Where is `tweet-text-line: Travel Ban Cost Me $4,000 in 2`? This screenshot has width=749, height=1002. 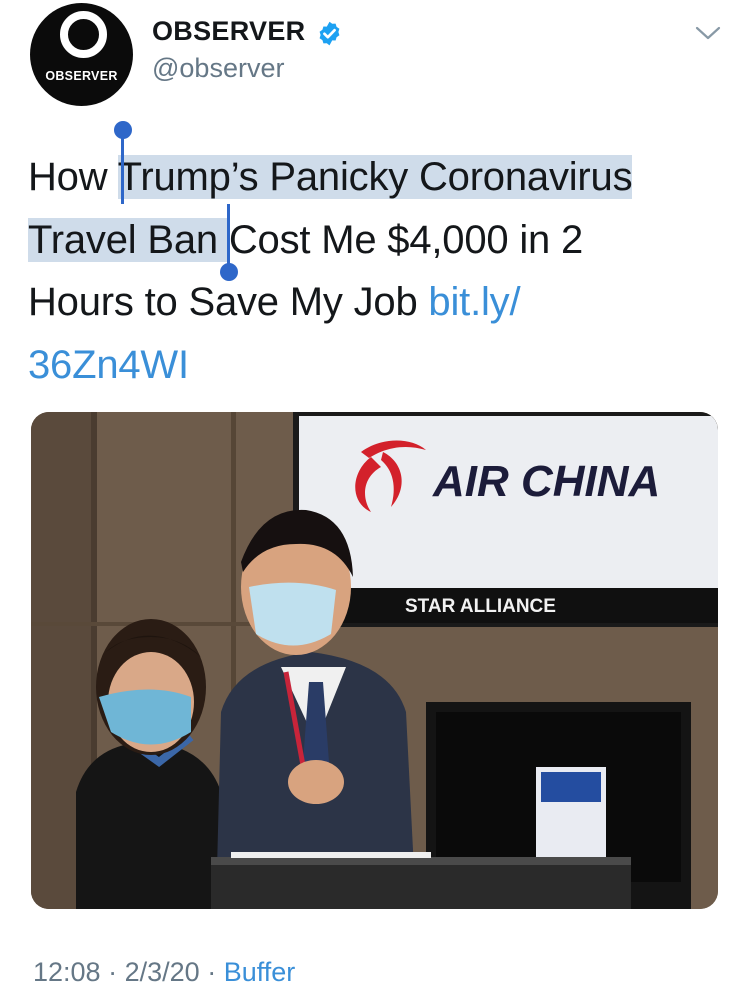 tweet-text-line: Travel Ban Cost Me $4,000 in 2 is located at coordinates (378, 240).